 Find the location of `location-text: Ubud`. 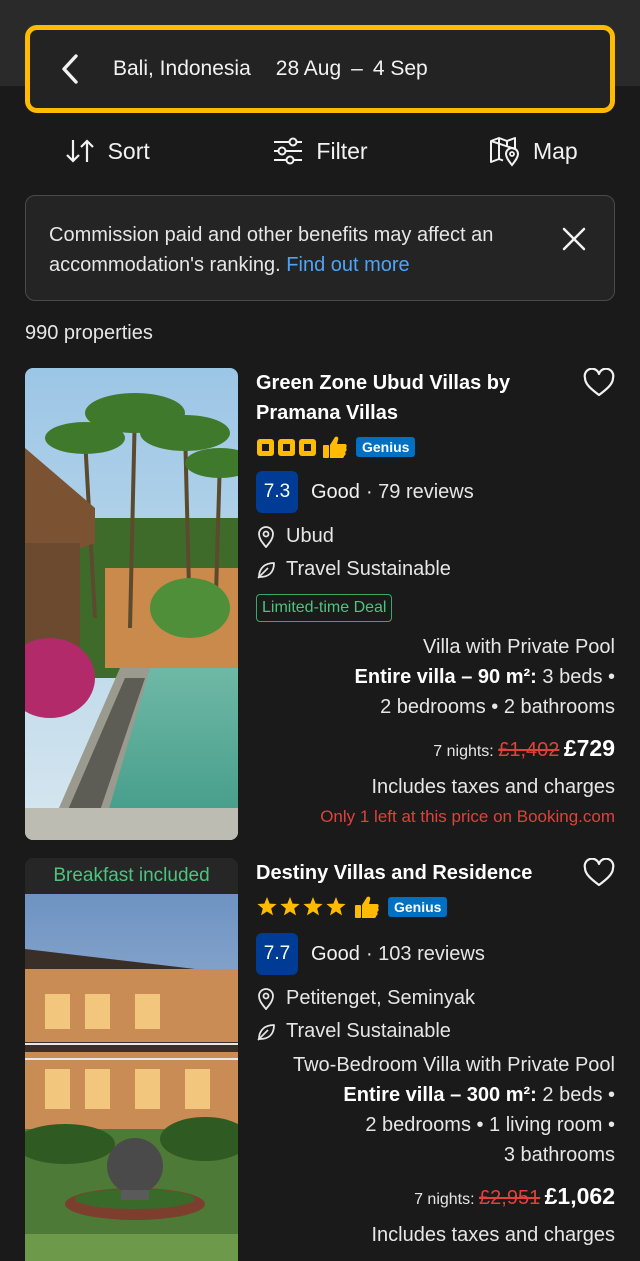

location-text: Ubud is located at coordinates (310, 536).